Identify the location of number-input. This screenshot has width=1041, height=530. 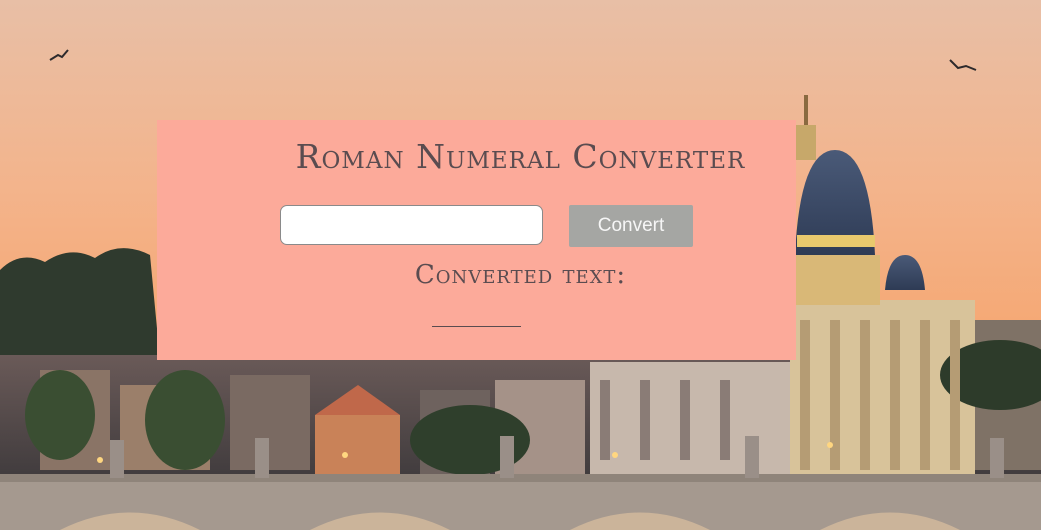
(411, 225).